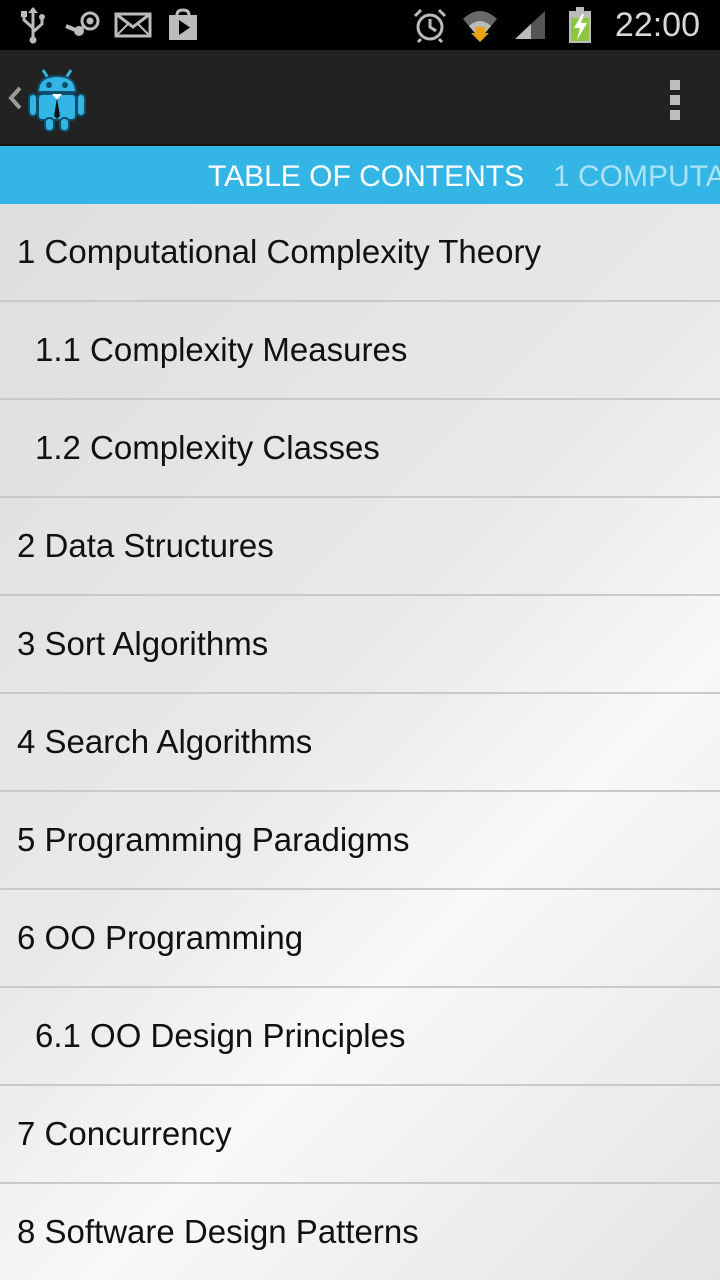  I want to click on wifi-icon, so click(480, 25).